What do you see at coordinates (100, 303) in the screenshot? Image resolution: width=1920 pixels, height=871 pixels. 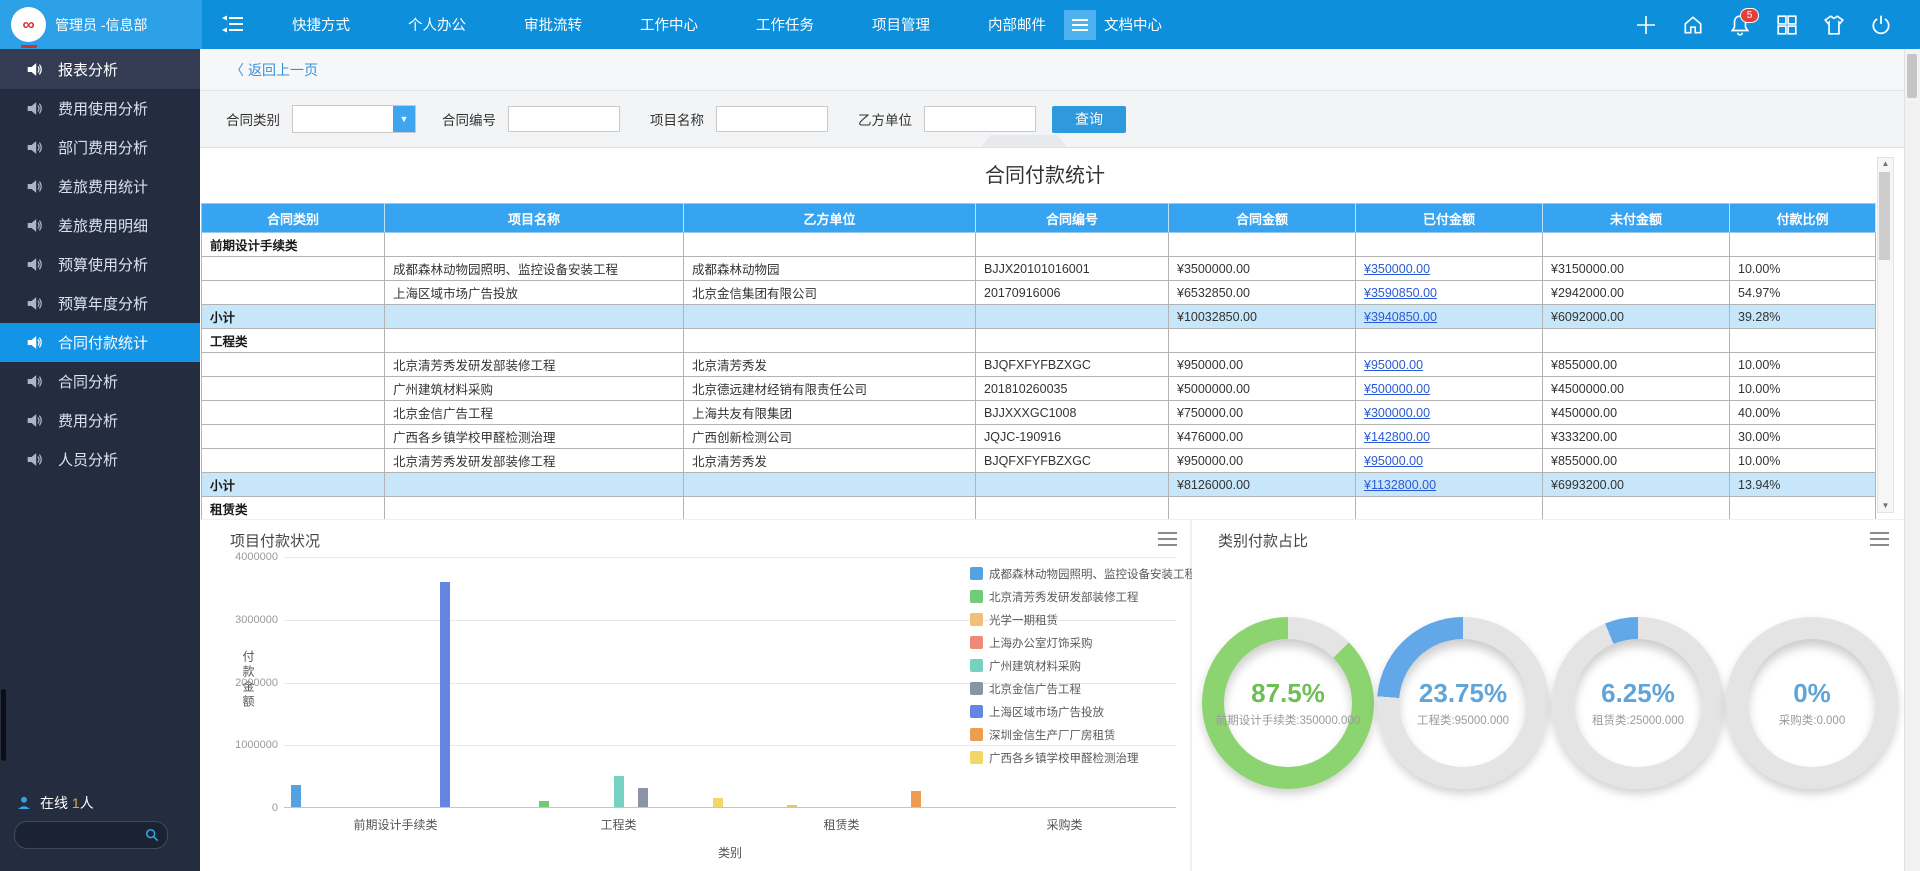 I see `sidebar-item: 预算年度分析` at bounding box center [100, 303].